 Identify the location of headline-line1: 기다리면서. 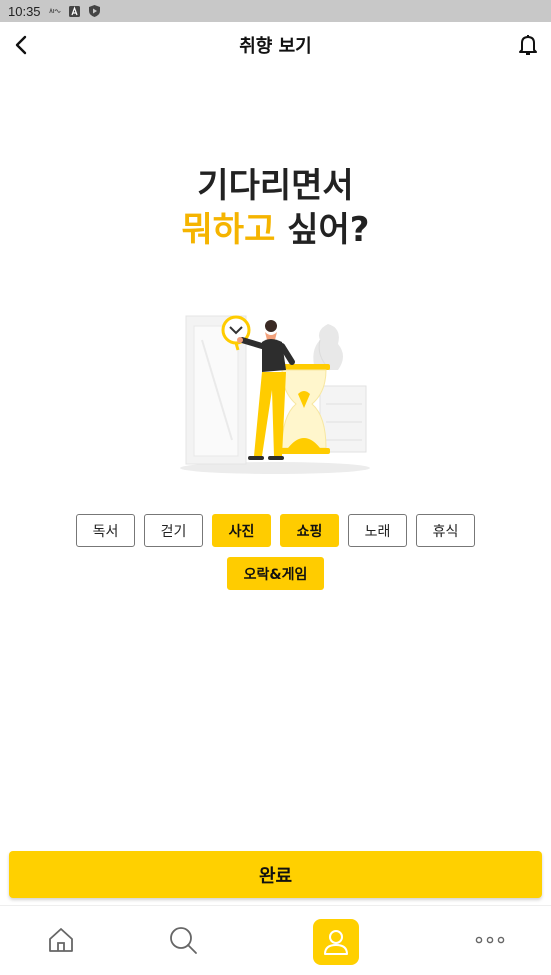
(275, 186).